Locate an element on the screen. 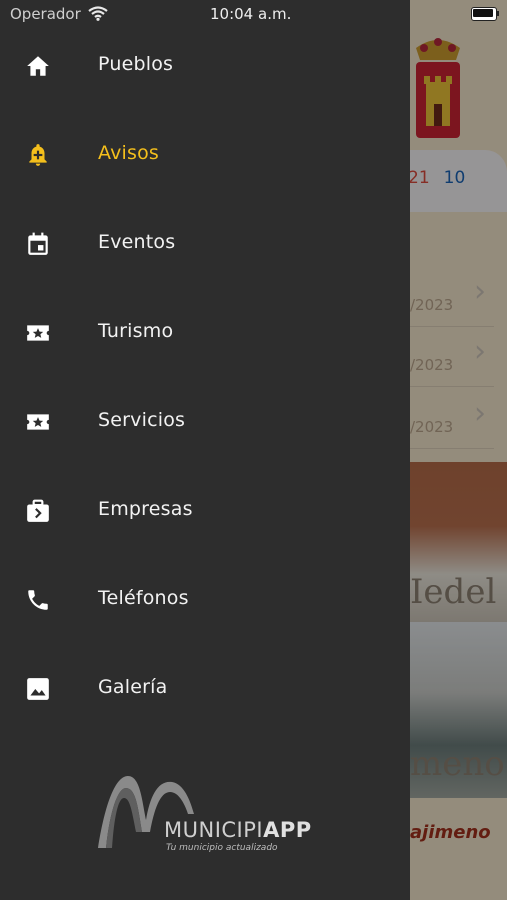 The height and width of the screenshot is (900, 507). municipiapp-logo: MUNICIPIAPP Tu municipio actualizado is located at coordinates (216, 815).